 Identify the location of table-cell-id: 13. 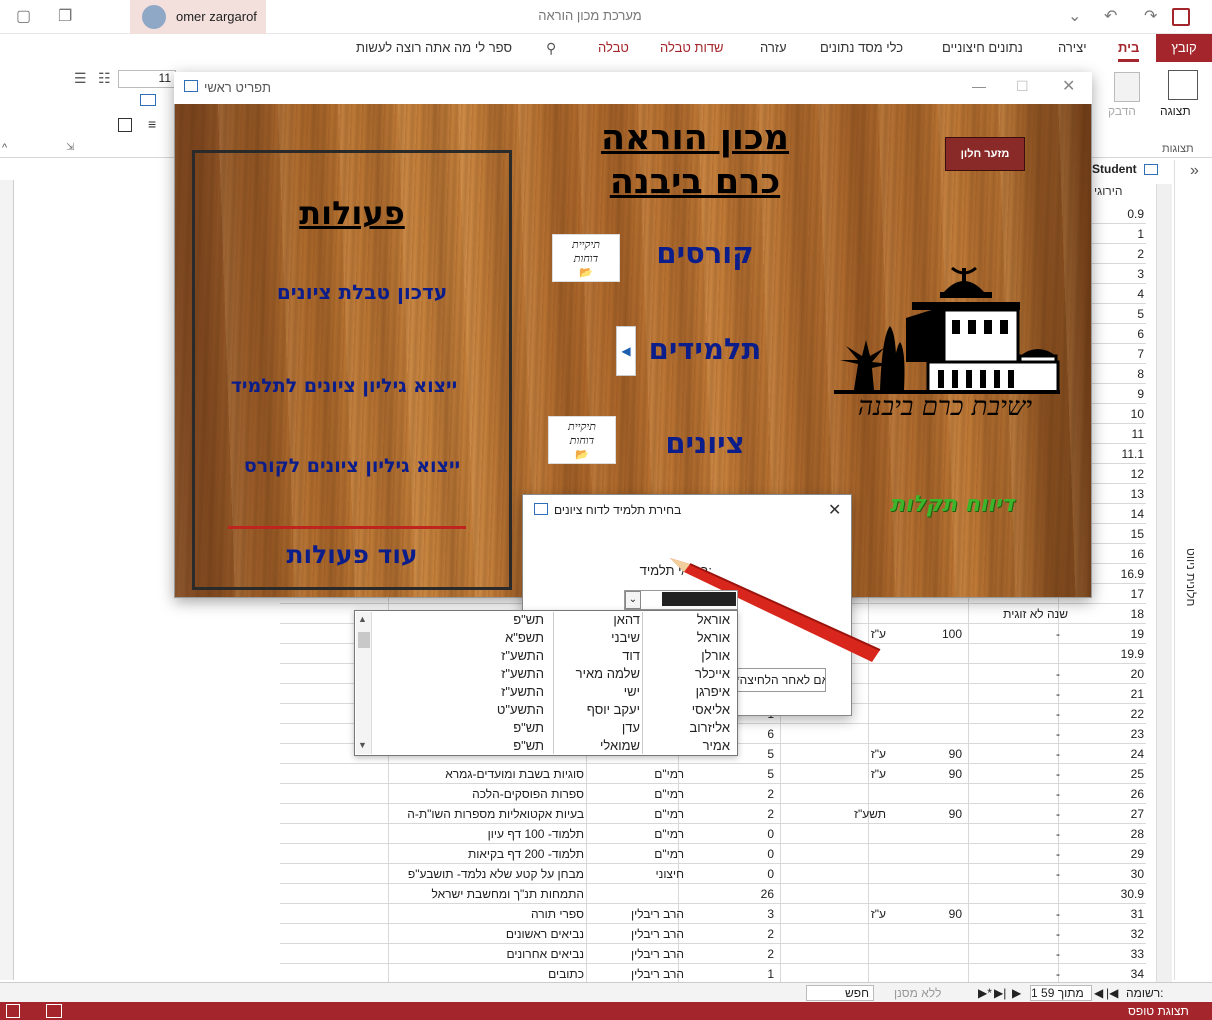
(1127, 494).